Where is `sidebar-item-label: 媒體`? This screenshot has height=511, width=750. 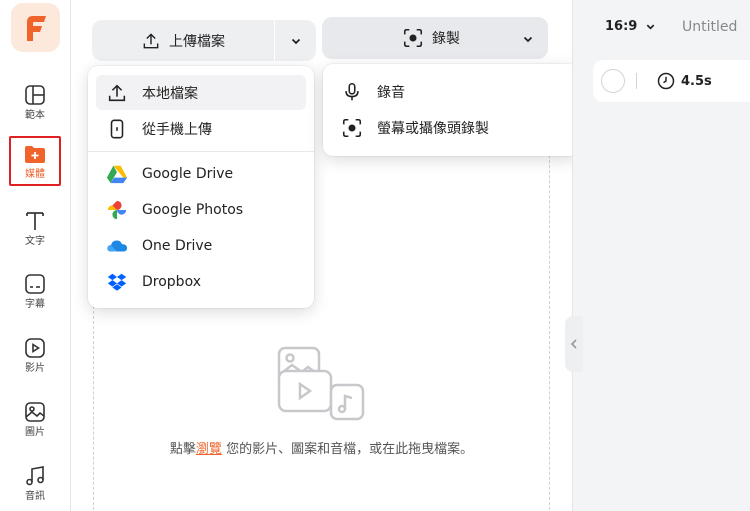 sidebar-item-label: 媒體 is located at coordinates (35, 174).